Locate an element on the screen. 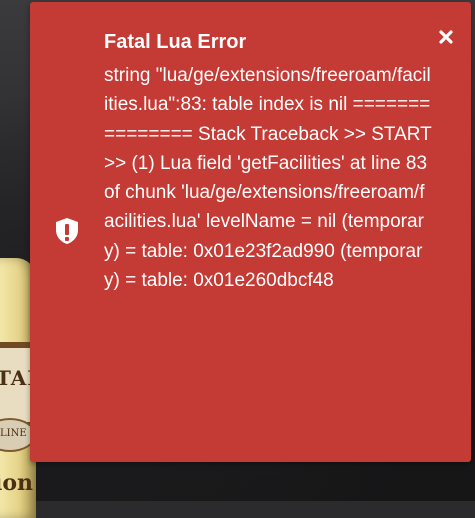  shield-exclamation-icon is located at coordinates (67, 231).